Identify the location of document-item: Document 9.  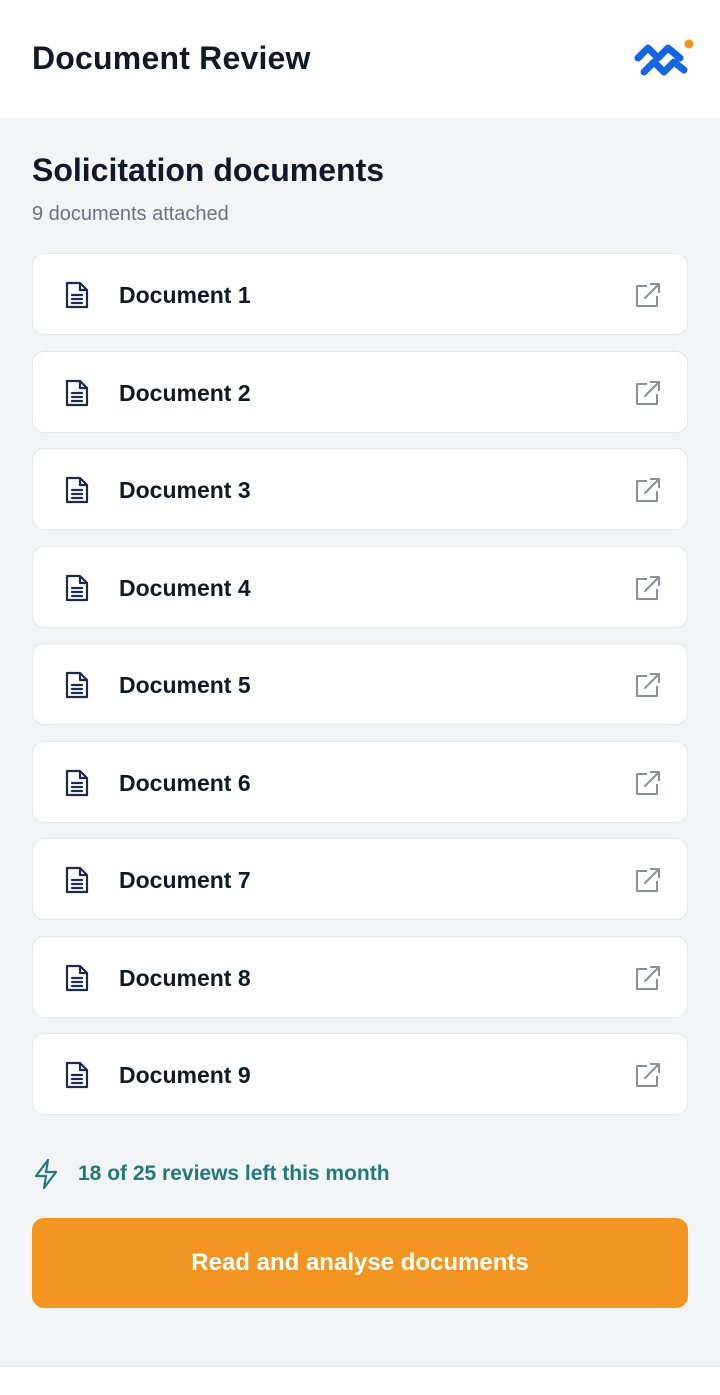
(360, 1074).